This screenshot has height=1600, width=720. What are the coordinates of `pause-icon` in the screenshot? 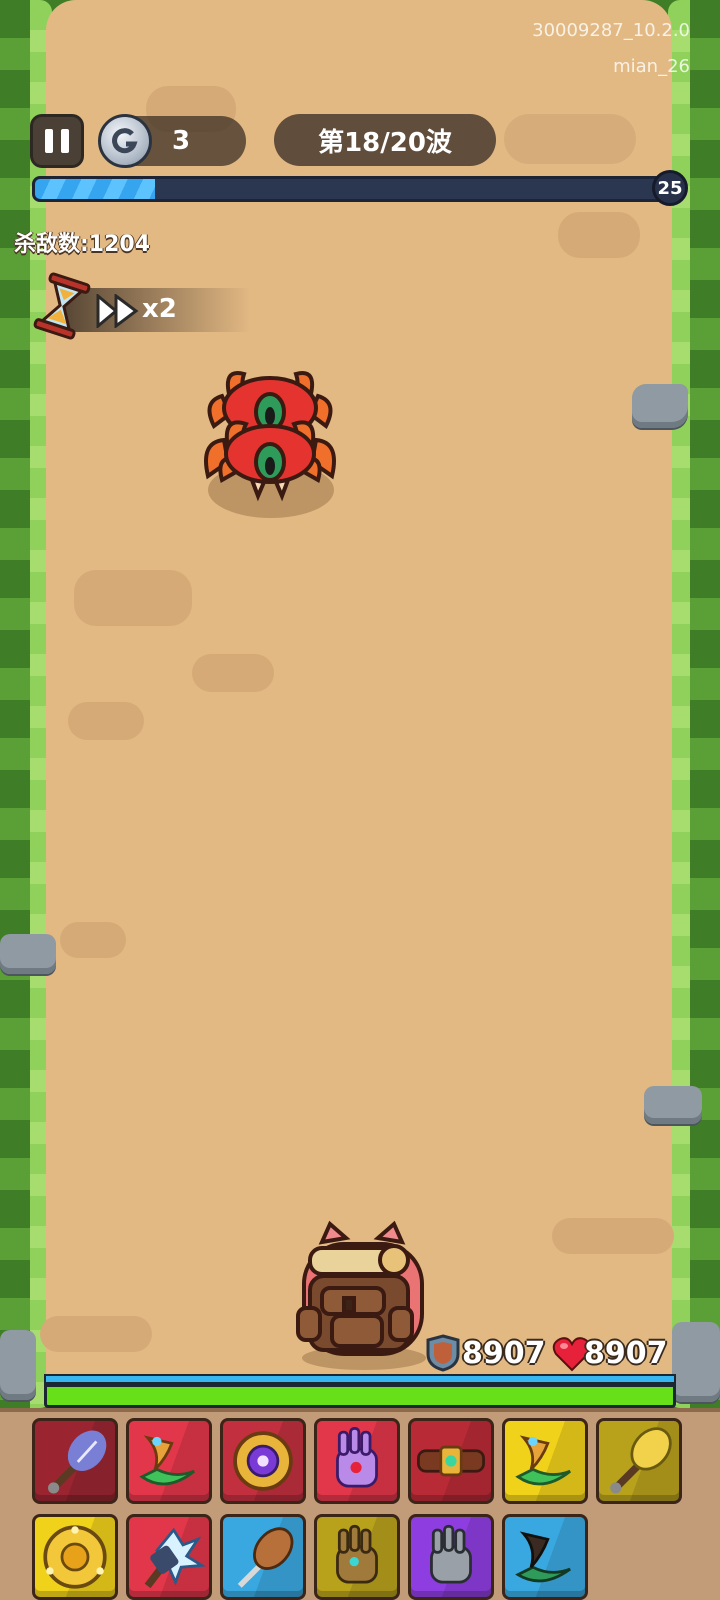 It's located at (49, 141).